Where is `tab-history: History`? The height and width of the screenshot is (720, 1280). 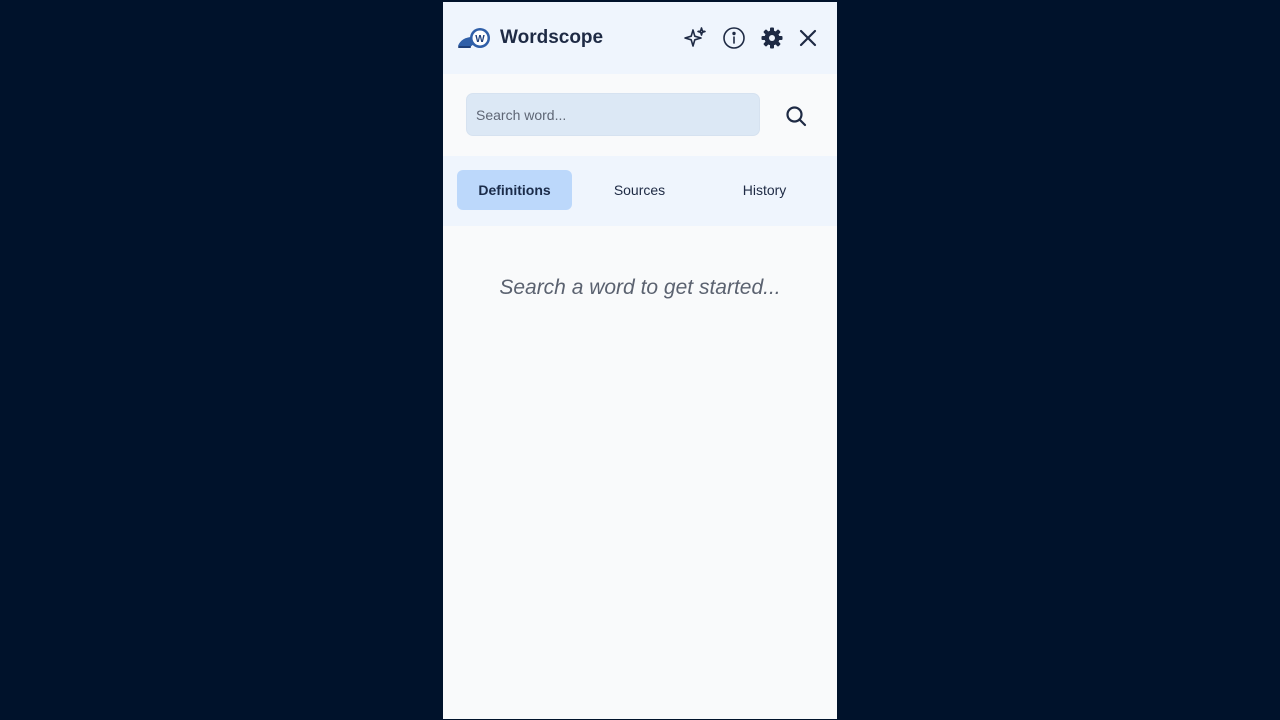
tab-history: History is located at coordinates (764, 190).